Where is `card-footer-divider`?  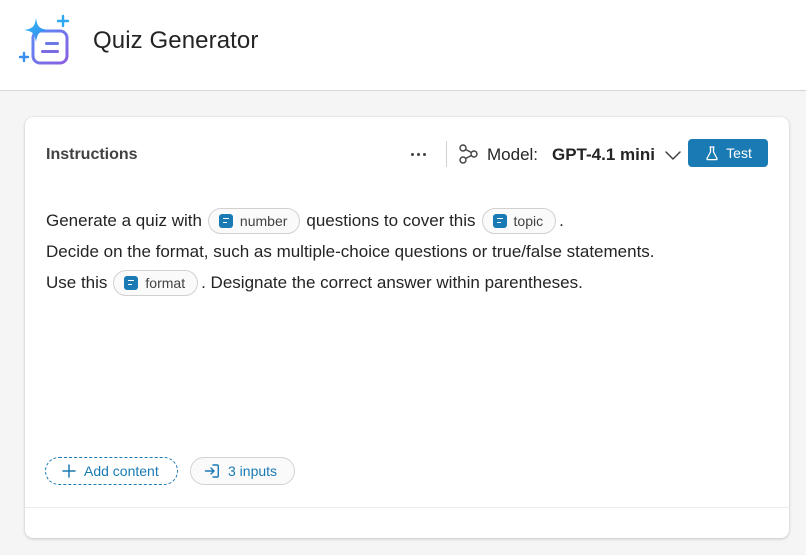 card-footer-divider is located at coordinates (407, 507).